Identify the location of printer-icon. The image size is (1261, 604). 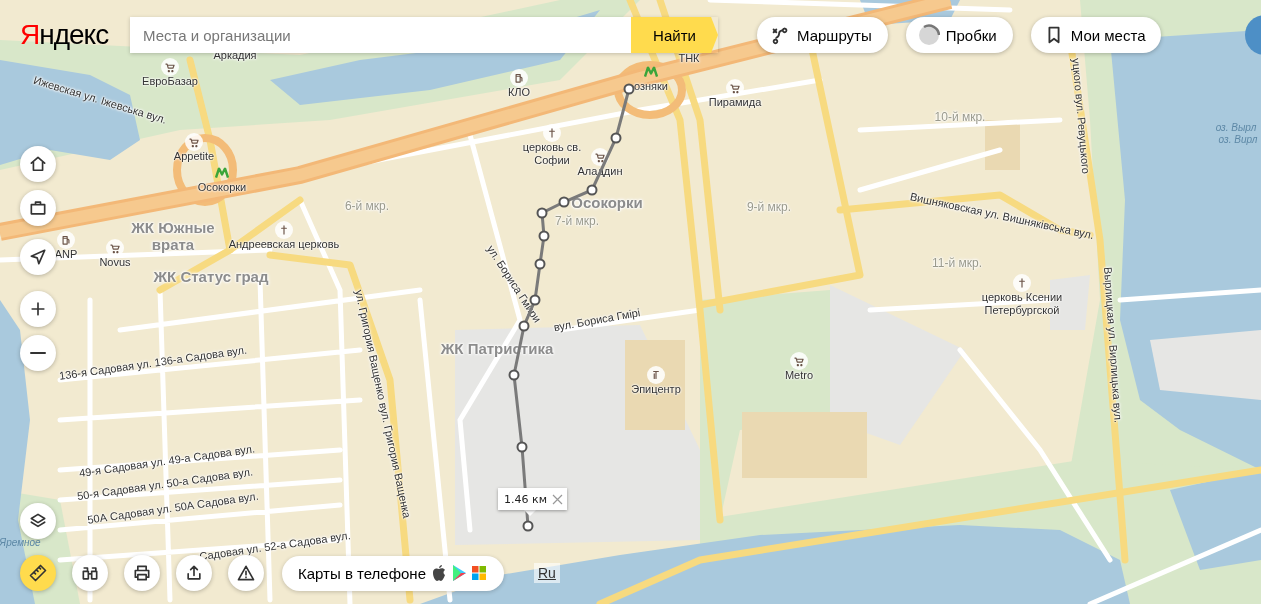
(142, 573).